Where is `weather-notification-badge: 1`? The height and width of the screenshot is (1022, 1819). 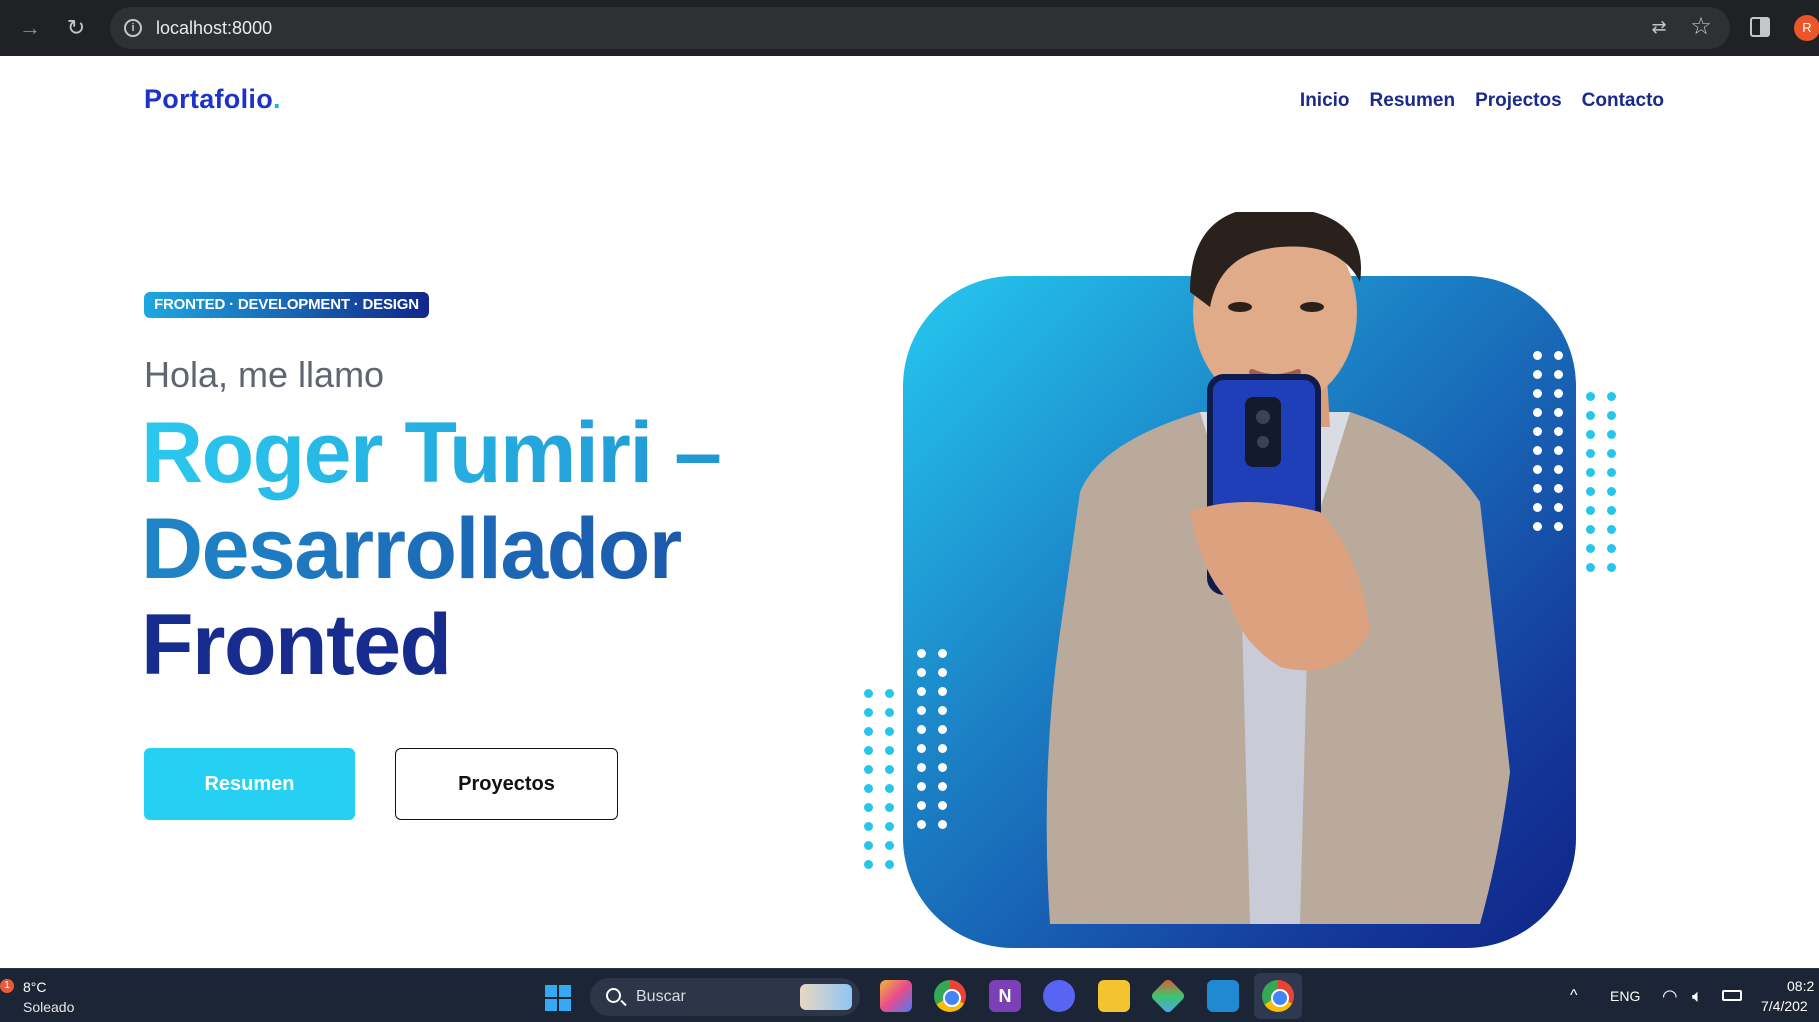
weather-notification-badge: 1 is located at coordinates (7, 986).